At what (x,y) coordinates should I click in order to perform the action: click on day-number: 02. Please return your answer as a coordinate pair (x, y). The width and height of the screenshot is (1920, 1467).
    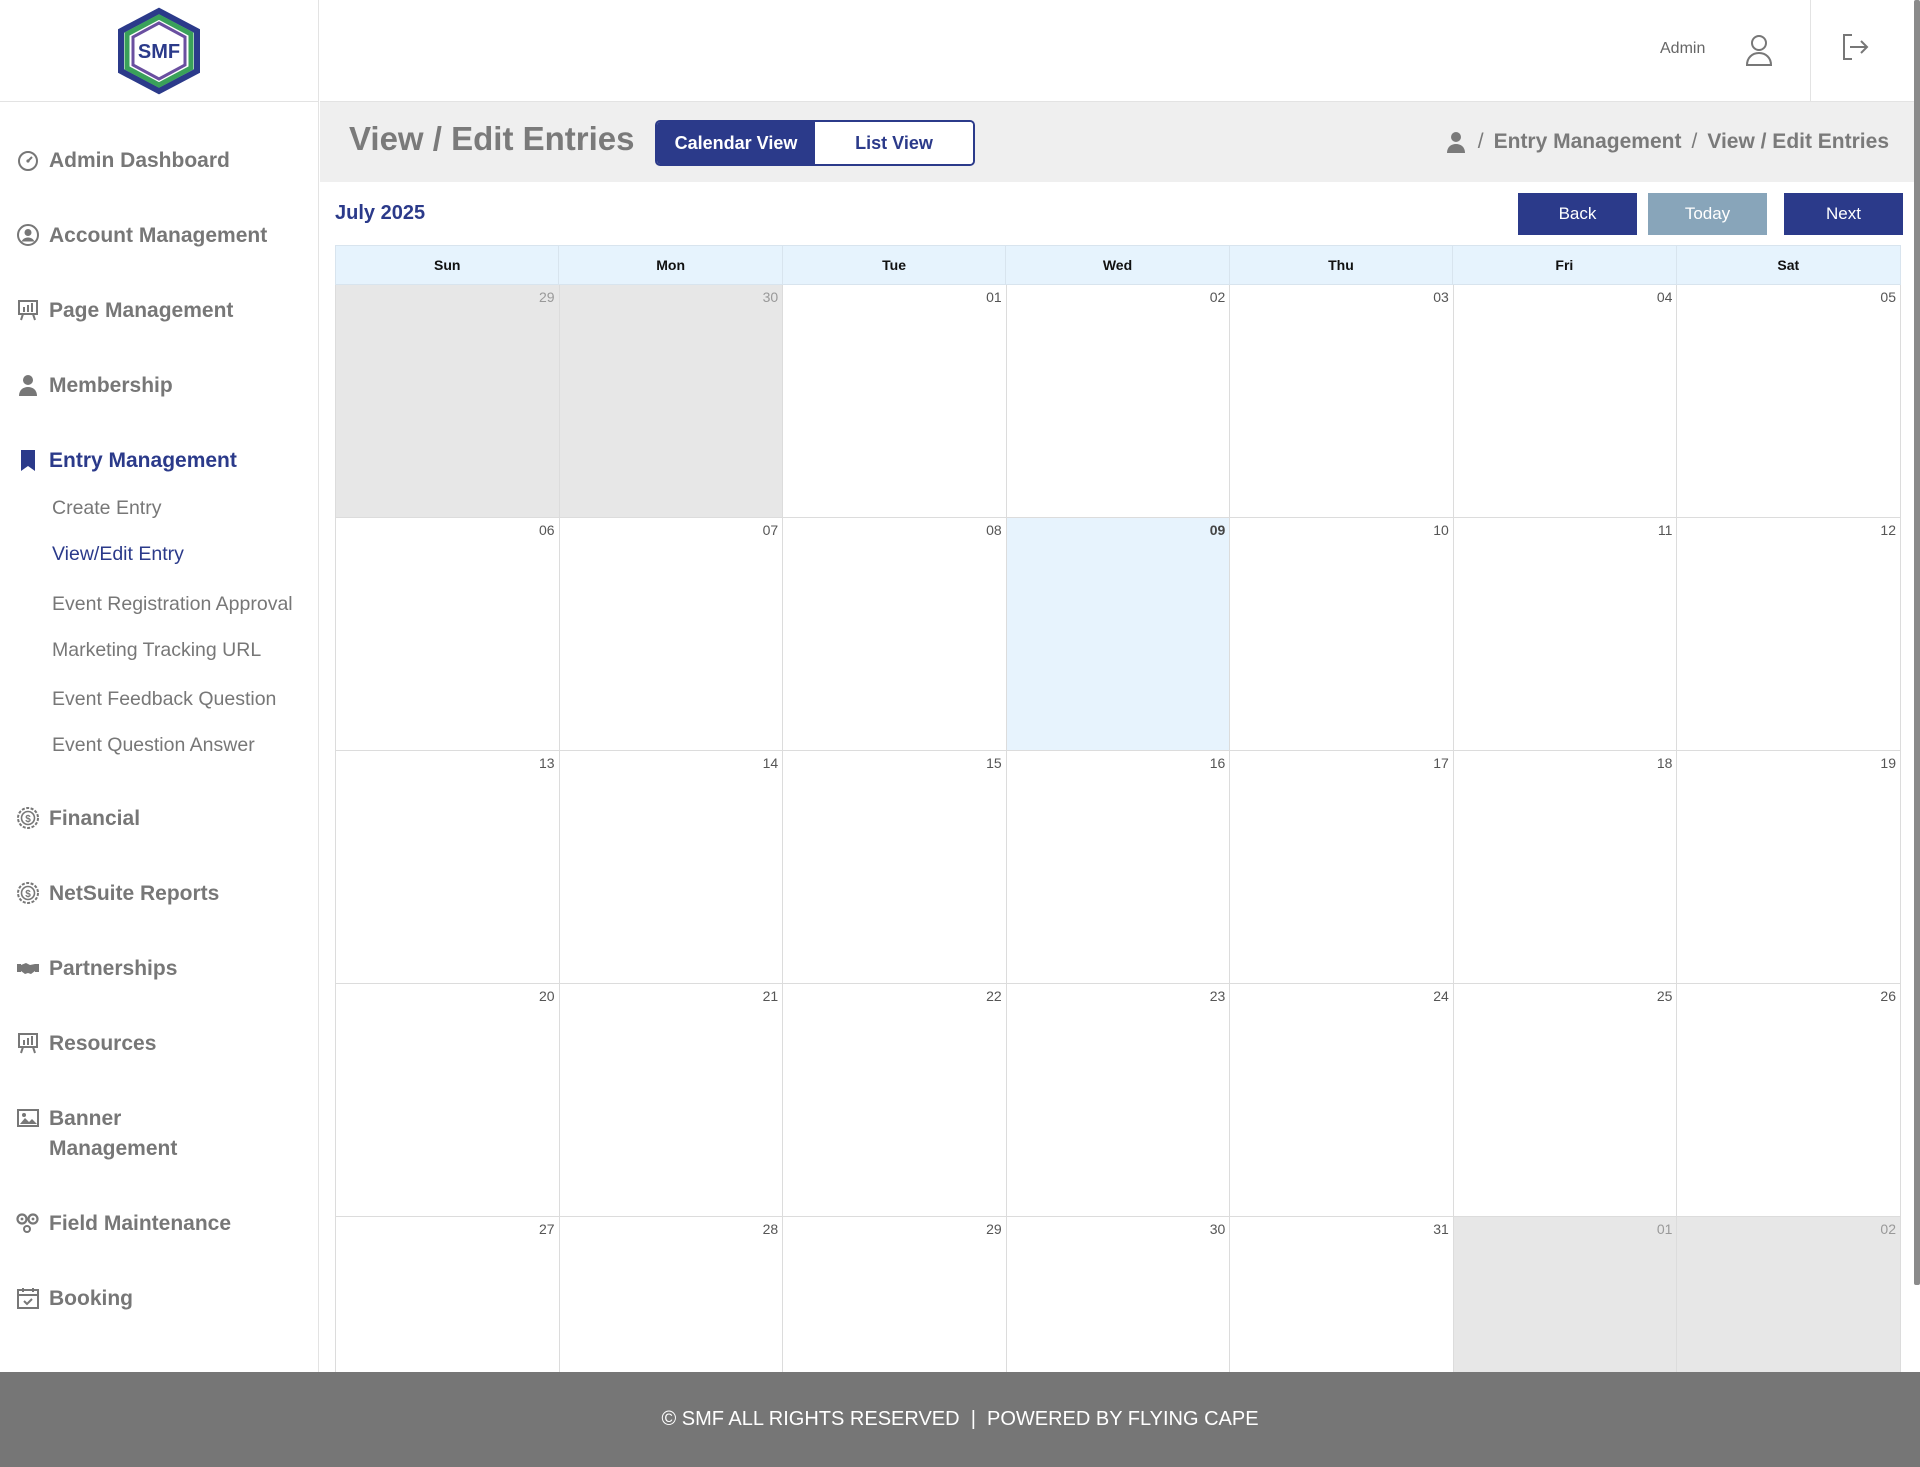
    Looking at the image, I should click on (1217, 297).